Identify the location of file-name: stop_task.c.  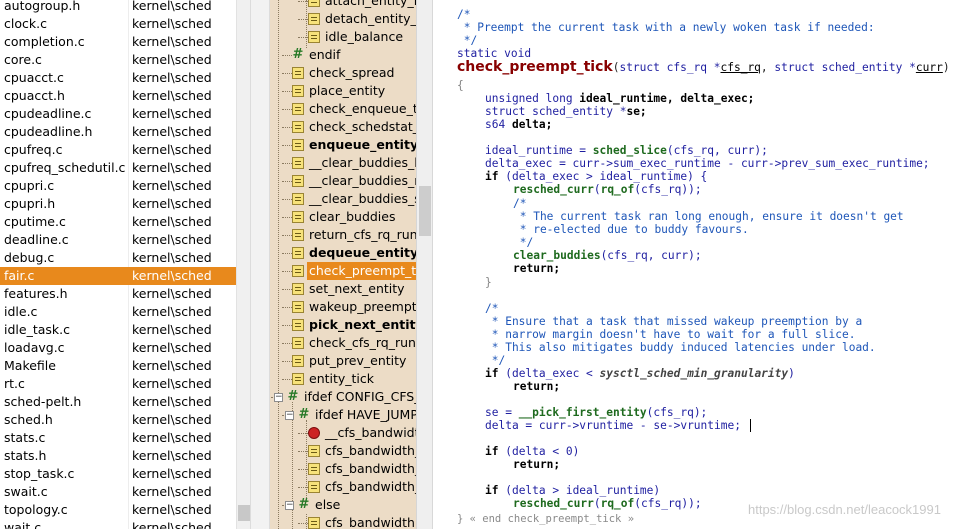
(39, 473).